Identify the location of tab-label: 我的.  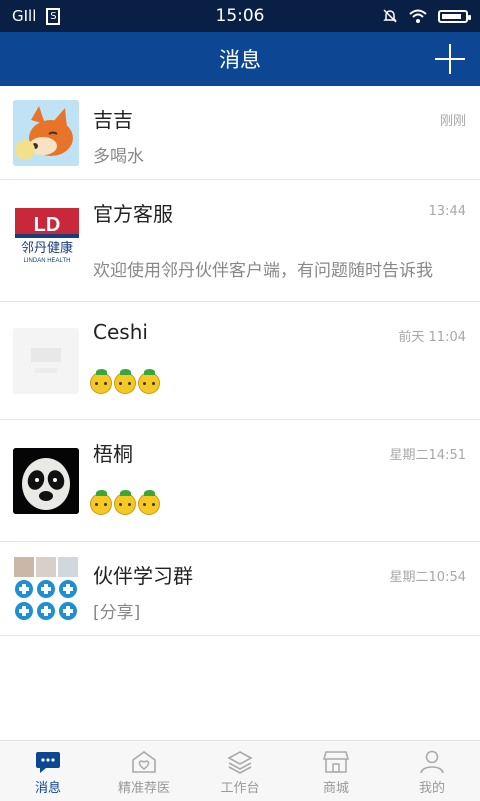
(431, 788).